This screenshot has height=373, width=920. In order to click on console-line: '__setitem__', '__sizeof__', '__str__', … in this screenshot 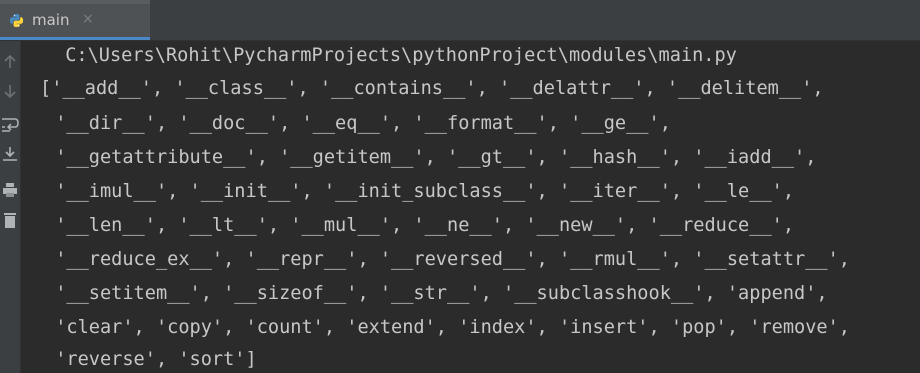, I will do `click(436, 293)`.